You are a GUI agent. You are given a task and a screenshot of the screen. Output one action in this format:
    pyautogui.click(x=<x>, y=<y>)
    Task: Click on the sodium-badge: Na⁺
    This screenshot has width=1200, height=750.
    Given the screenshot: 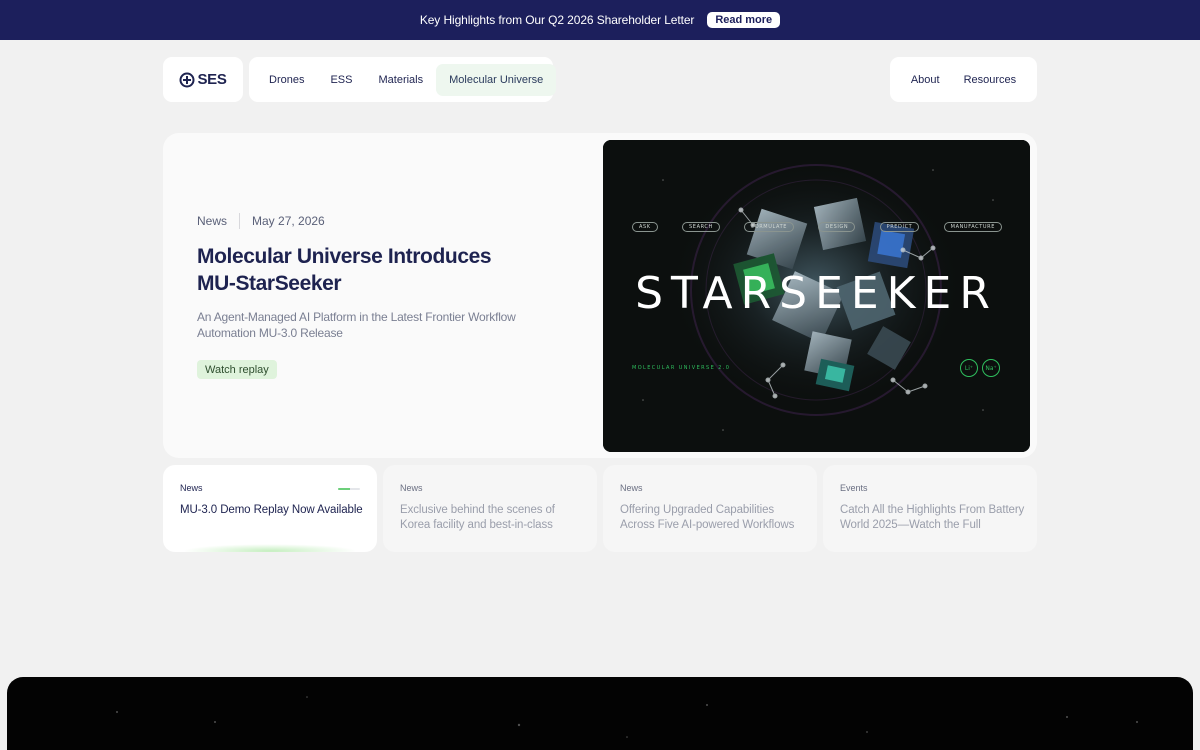 What is the action you would take?
    pyautogui.click(x=991, y=368)
    